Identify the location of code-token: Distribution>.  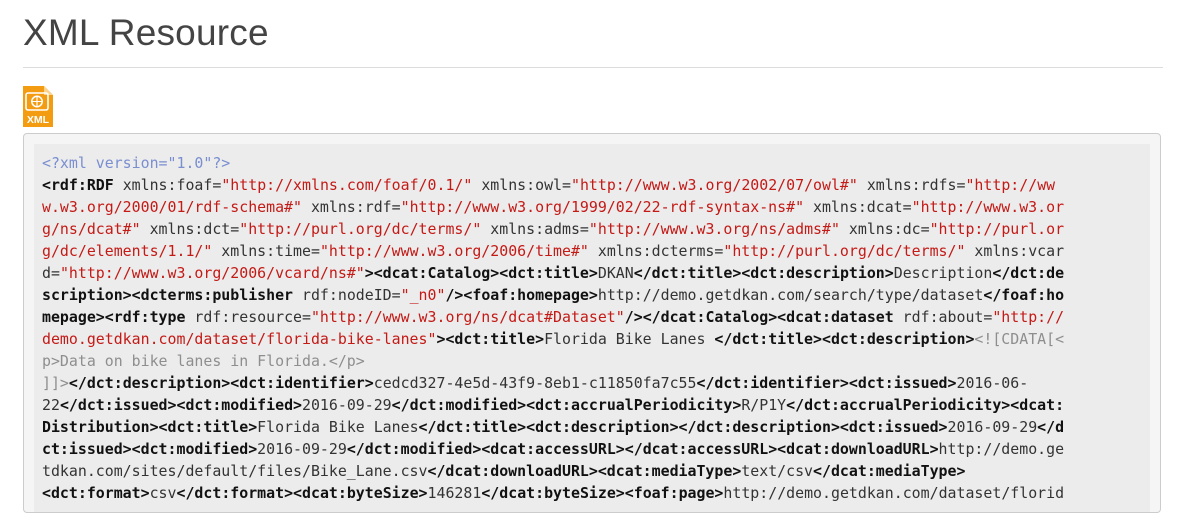
(100, 427).